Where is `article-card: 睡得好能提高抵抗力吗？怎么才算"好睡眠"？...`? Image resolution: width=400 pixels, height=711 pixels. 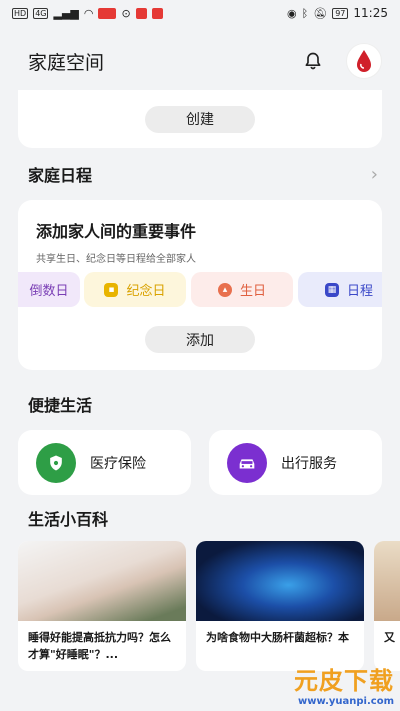 article-card: 睡得好能提高抵抗力吗？怎么才算"好睡眠"？... is located at coordinates (102, 606).